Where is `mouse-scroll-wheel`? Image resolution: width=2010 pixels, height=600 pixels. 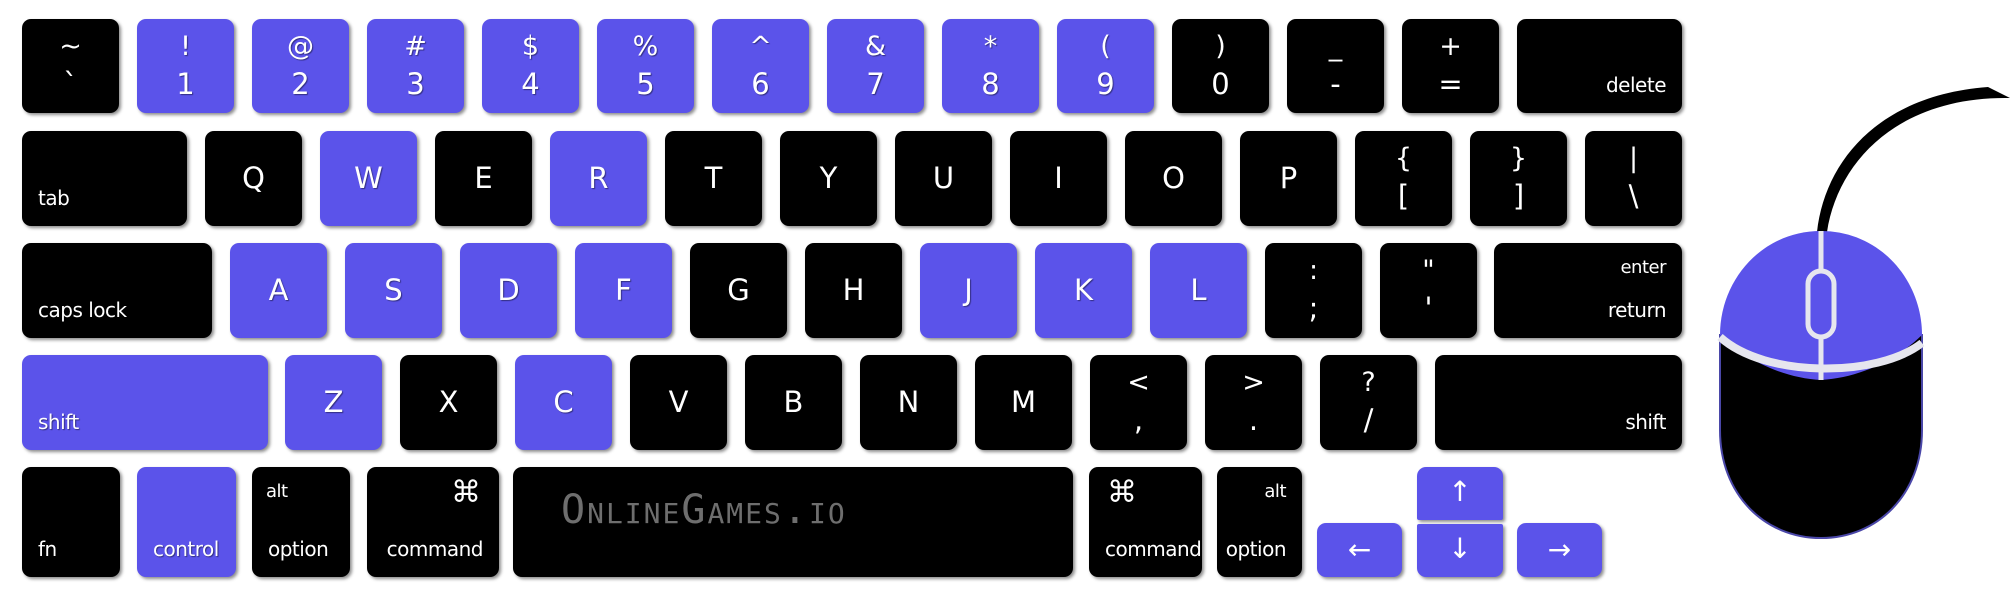
mouse-scroll-wheel is located at coordinates (1821, 304).